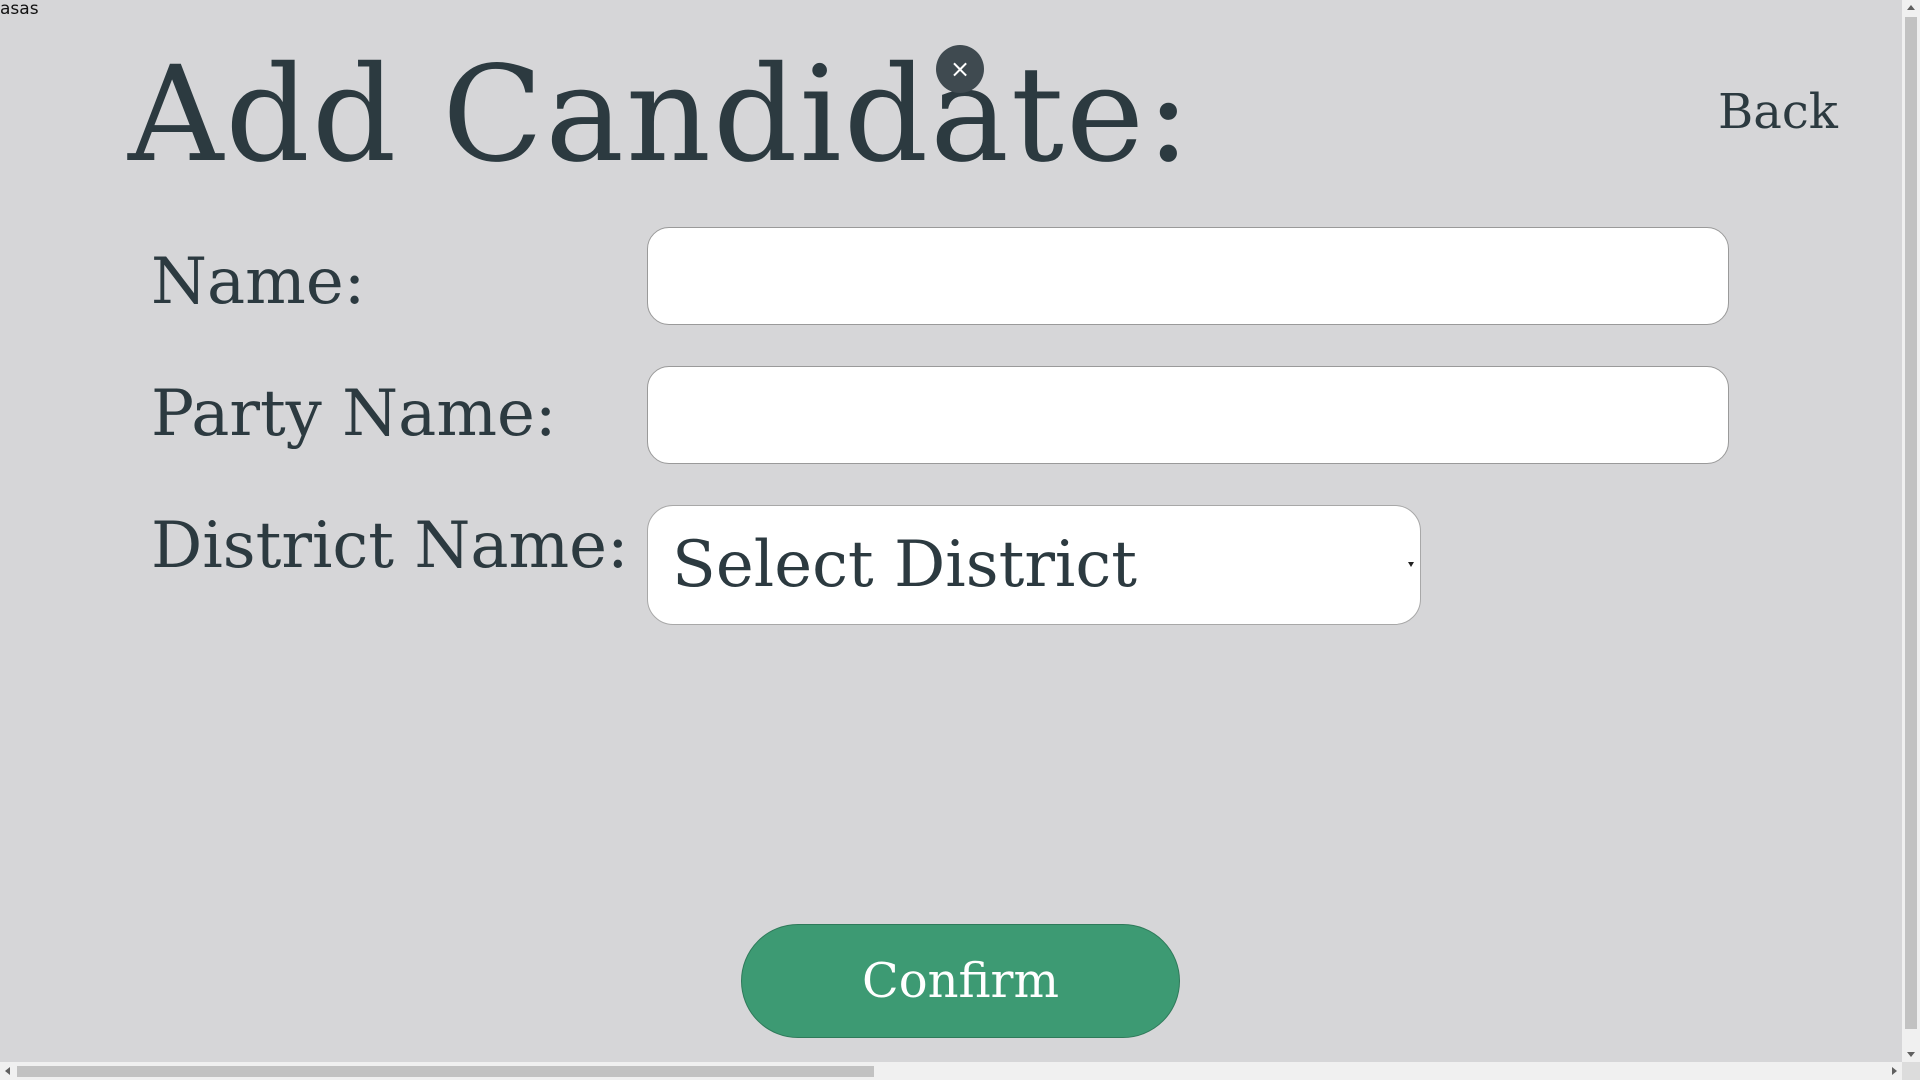 This screenshot has height=1080, width=1920. I want to click on district-select: Select District, so click(1034, 565).